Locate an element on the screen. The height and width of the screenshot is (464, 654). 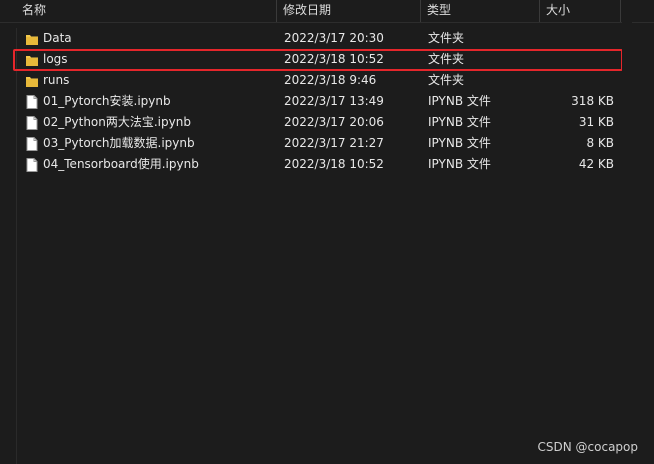
file-date: 2022/3/18 9:46 is located at coordinates (330, 80).